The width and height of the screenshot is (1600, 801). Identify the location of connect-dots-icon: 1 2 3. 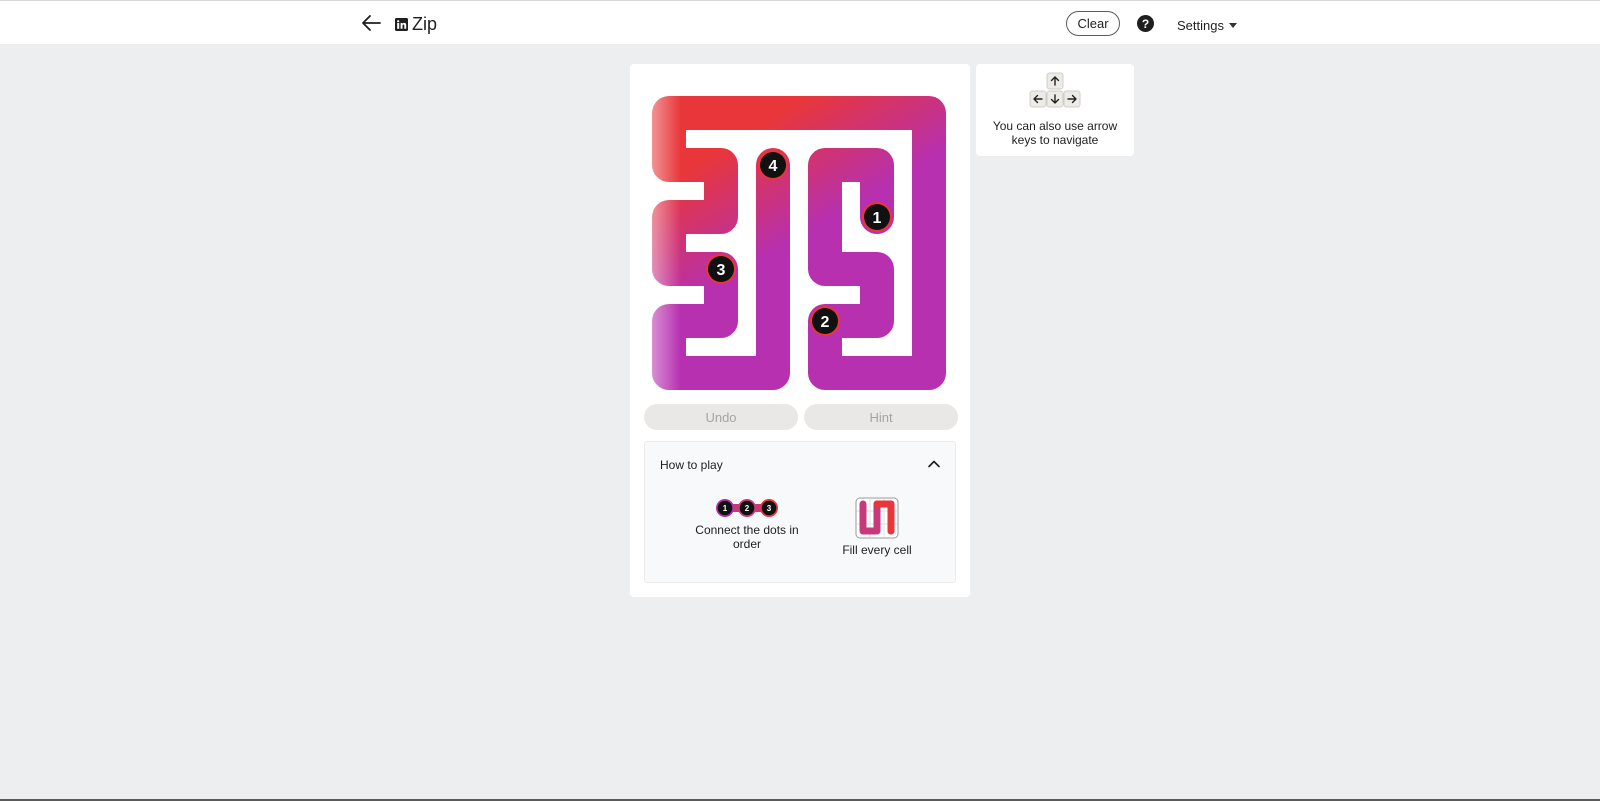
(747, 508).